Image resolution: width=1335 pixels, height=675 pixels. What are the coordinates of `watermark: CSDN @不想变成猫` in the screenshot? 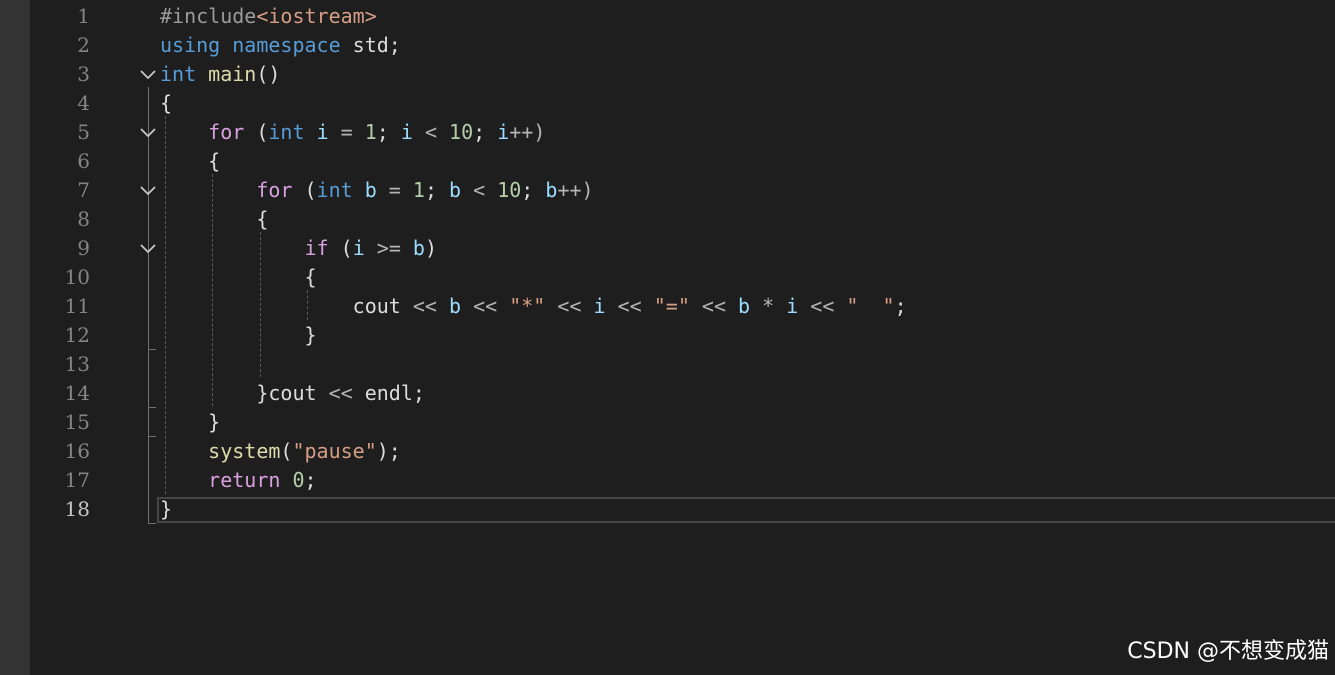 It's located at (1228, 651).